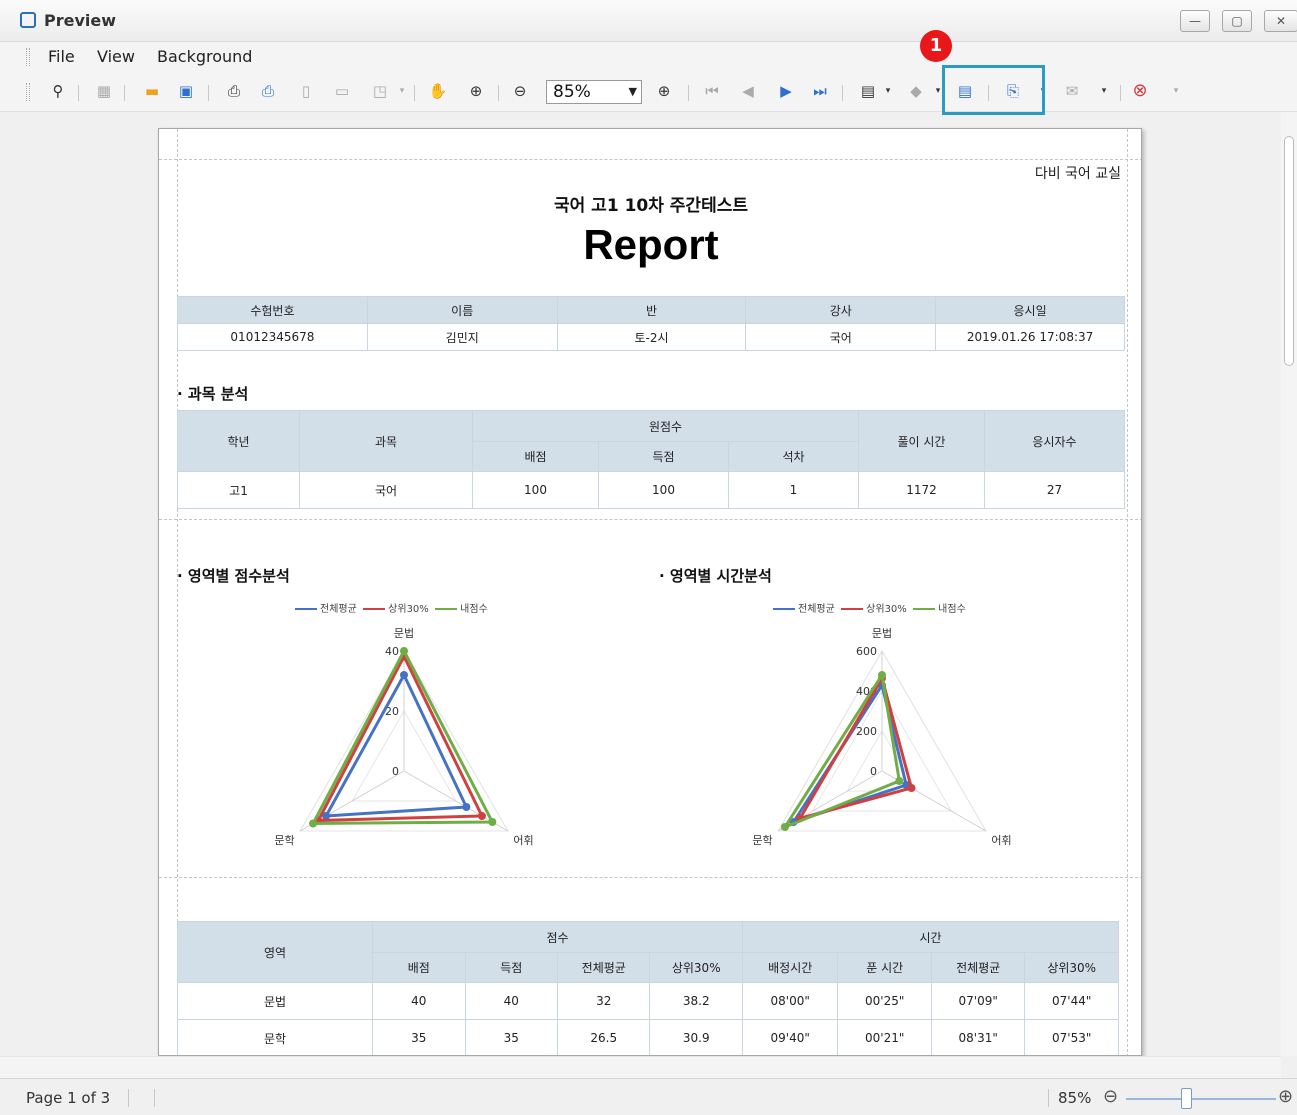 Image resolution: width=1297 pixels, height=1115 pixels. Describe the element at coordinates (186, 91) in the screenshot. I see `save-icon: ▣` at that location.